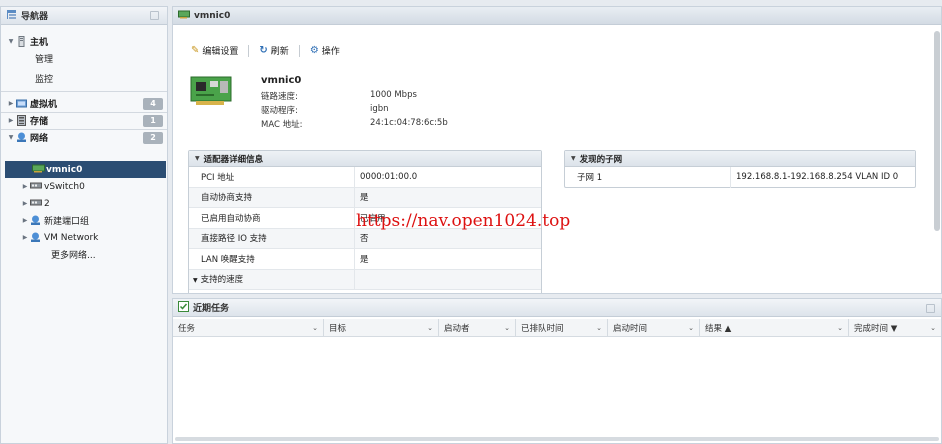 This screenshot has width=942, height=444. I want to click on subnet-value: 192.168.8.1-192.168.8.254 VLAN ID 0, so click(817, 177).